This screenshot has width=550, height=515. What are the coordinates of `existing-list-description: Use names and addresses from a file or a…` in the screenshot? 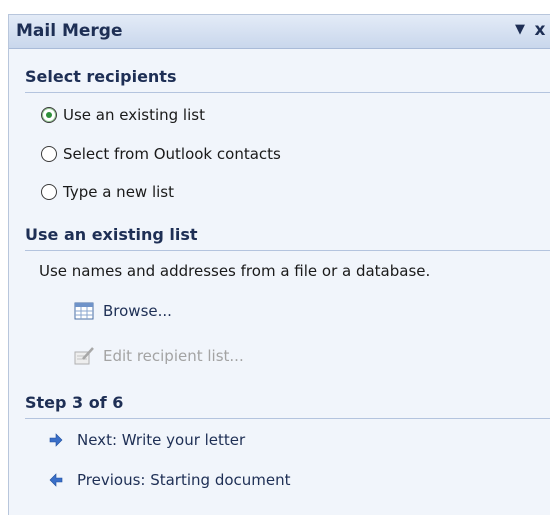 It's located at (235, 271).